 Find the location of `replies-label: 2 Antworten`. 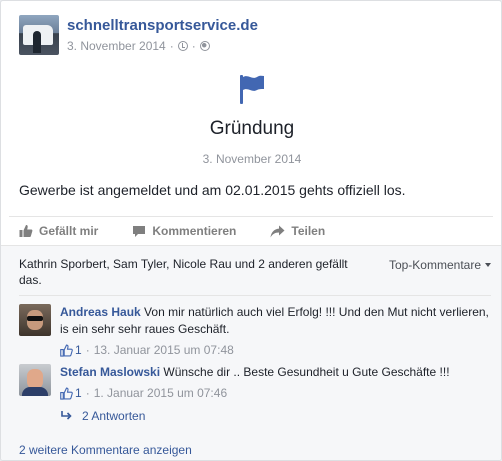

replies-label: 2 Antworten is located at coordinates (114, 416).